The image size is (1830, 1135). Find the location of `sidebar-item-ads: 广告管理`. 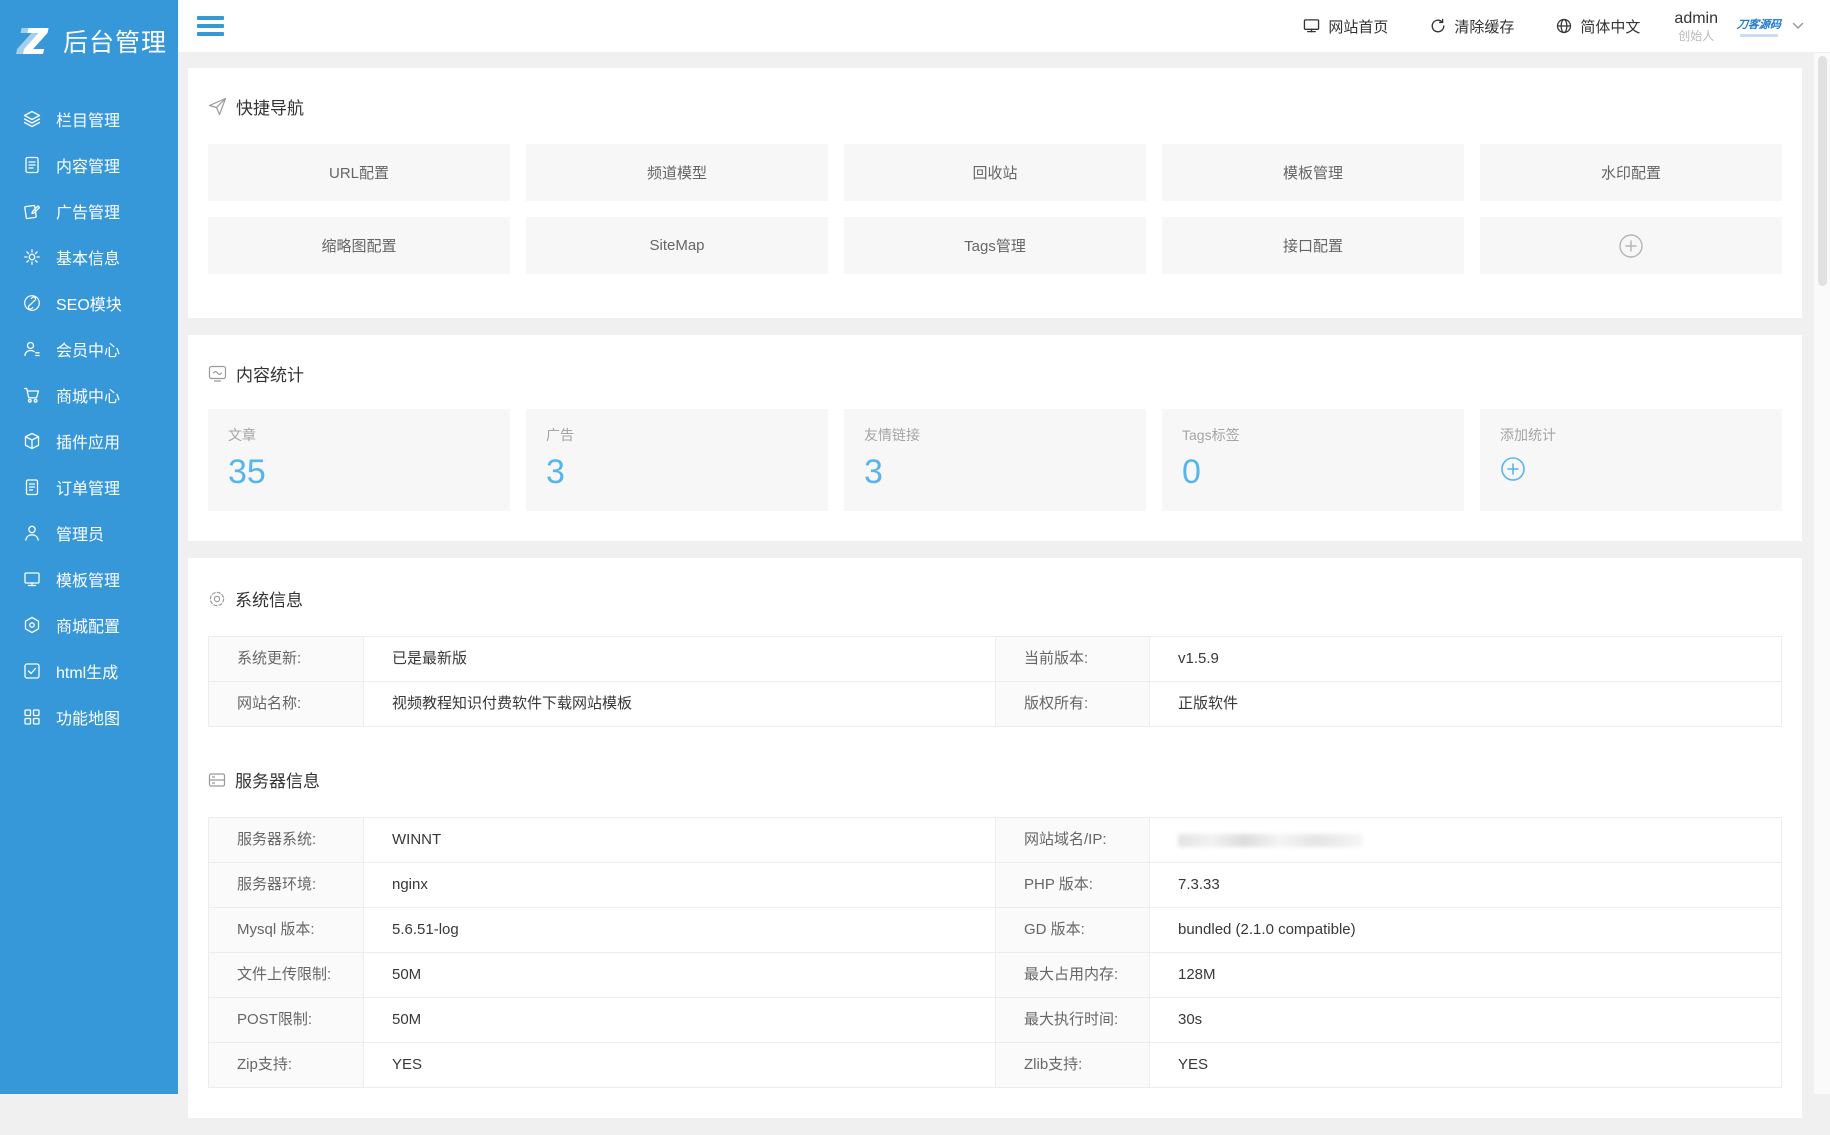

sidebar-item-ads: 广告管理 is located at coordinates (89, 211).